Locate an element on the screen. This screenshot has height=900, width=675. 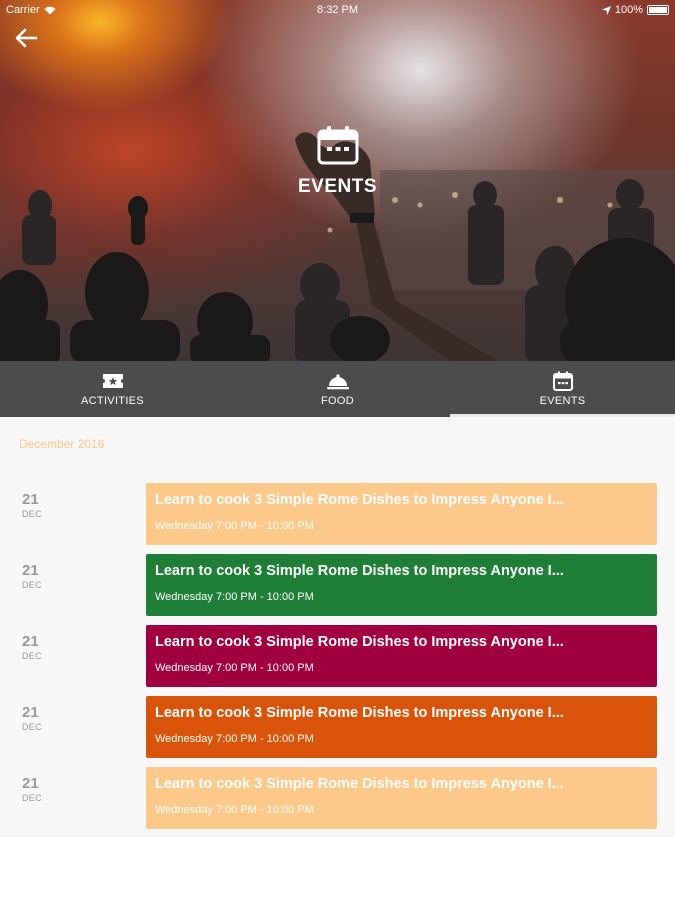
status-bar: Carrier 8:32 PM 100% is located at coordinates (337, 10).